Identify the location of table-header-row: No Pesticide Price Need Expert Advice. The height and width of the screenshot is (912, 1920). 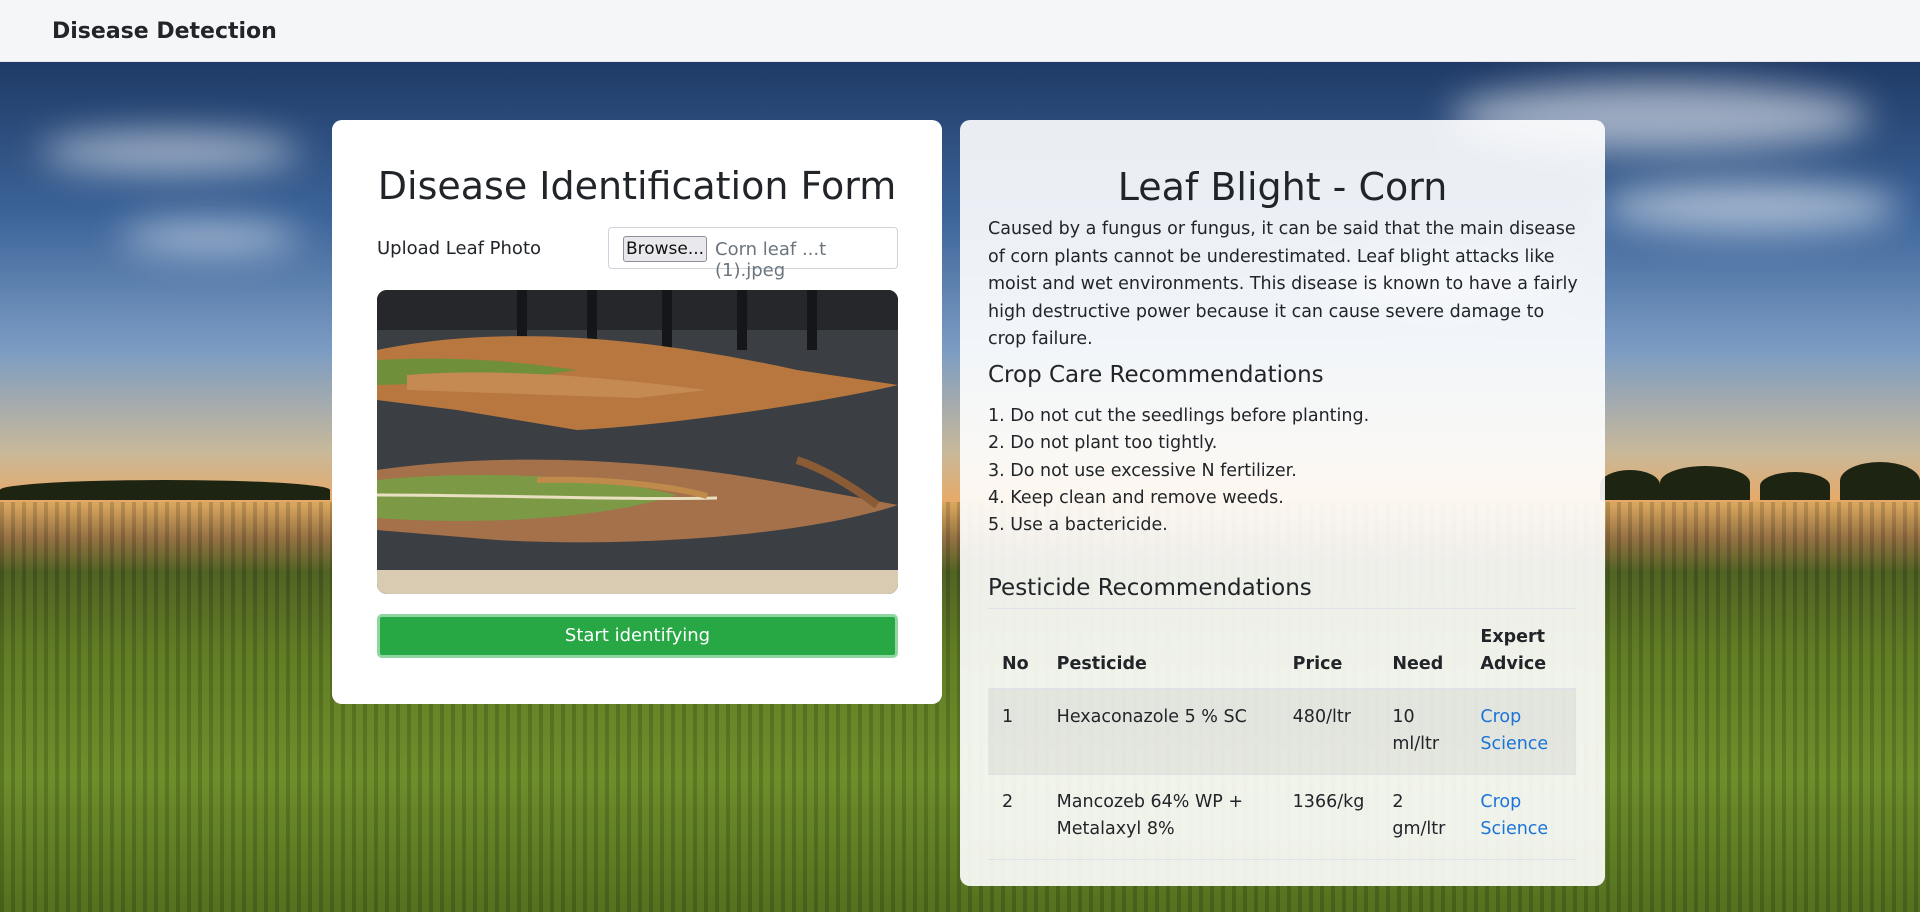
(1282, 653).